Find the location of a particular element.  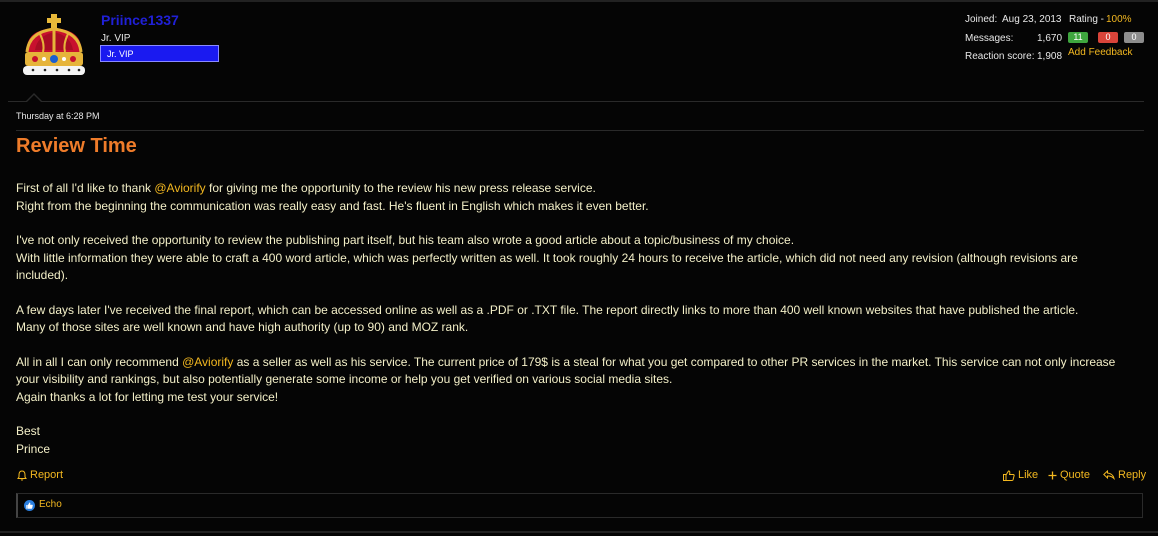

feedback-negative-badge: 0 is located at coordinates (1108, 37).